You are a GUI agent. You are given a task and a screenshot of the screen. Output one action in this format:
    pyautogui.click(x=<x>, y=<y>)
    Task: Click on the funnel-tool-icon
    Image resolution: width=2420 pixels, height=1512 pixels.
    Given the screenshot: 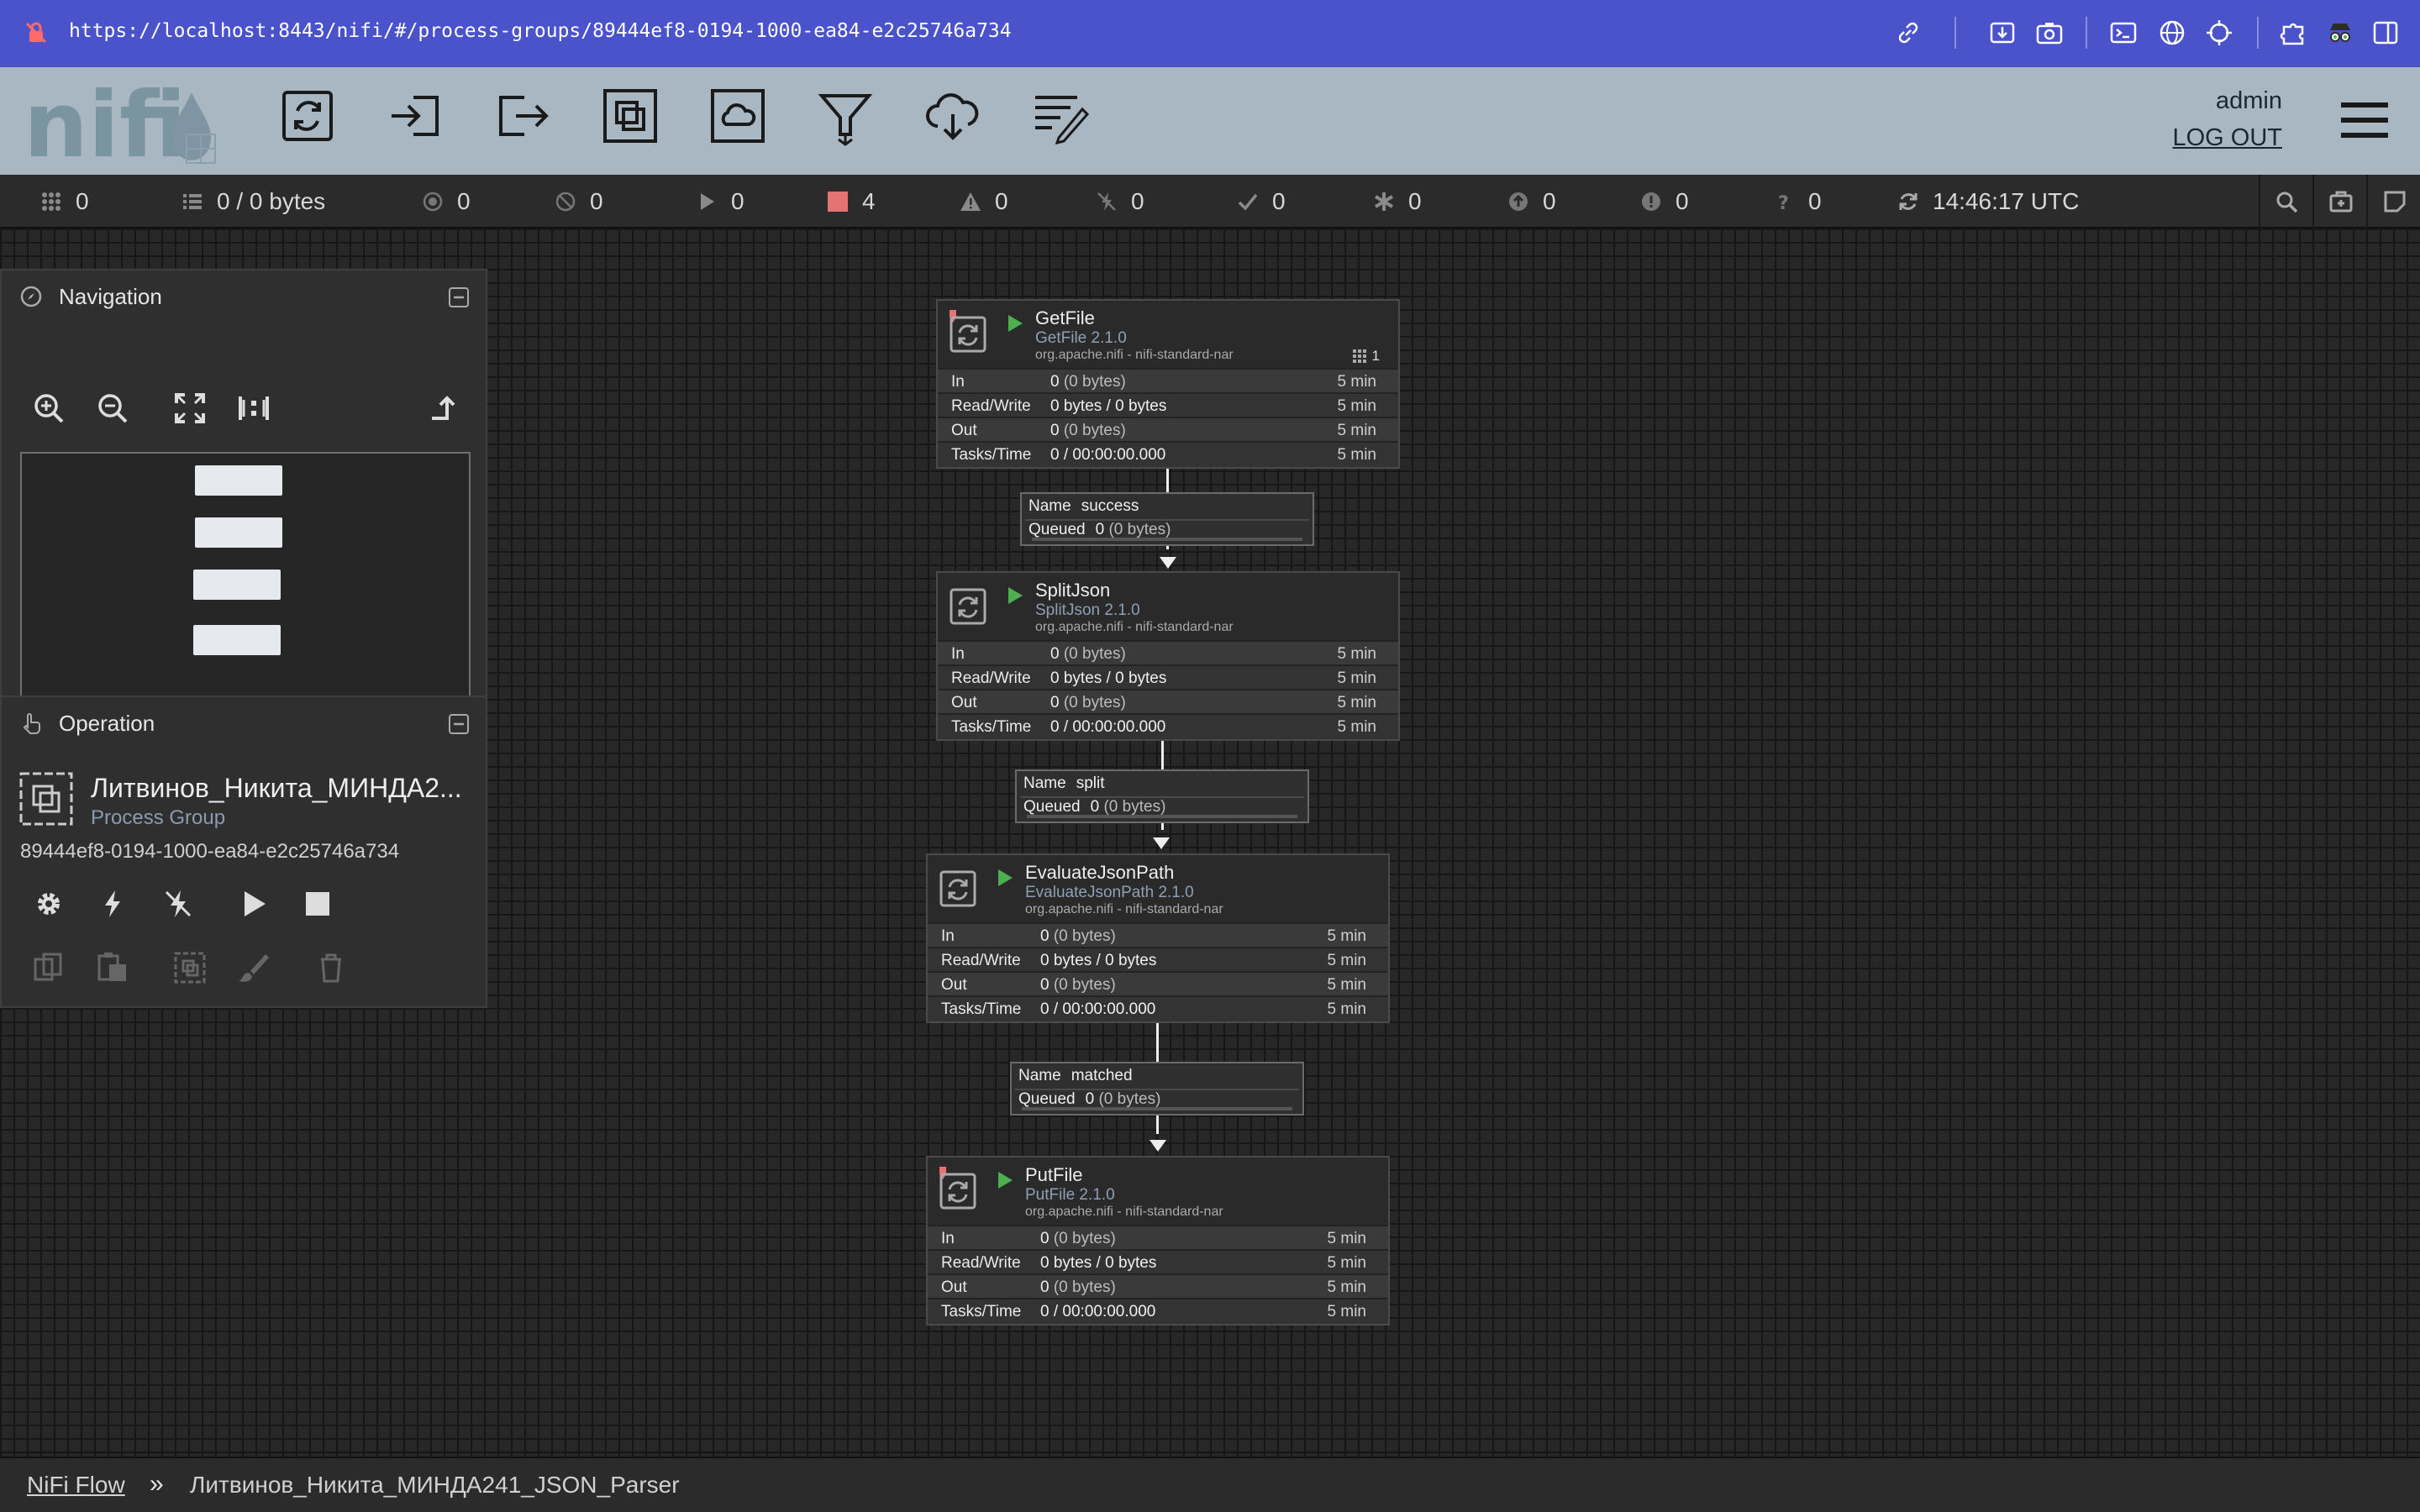 What is the action you would take?
    pyautogui.click(x=845, y=116)
    